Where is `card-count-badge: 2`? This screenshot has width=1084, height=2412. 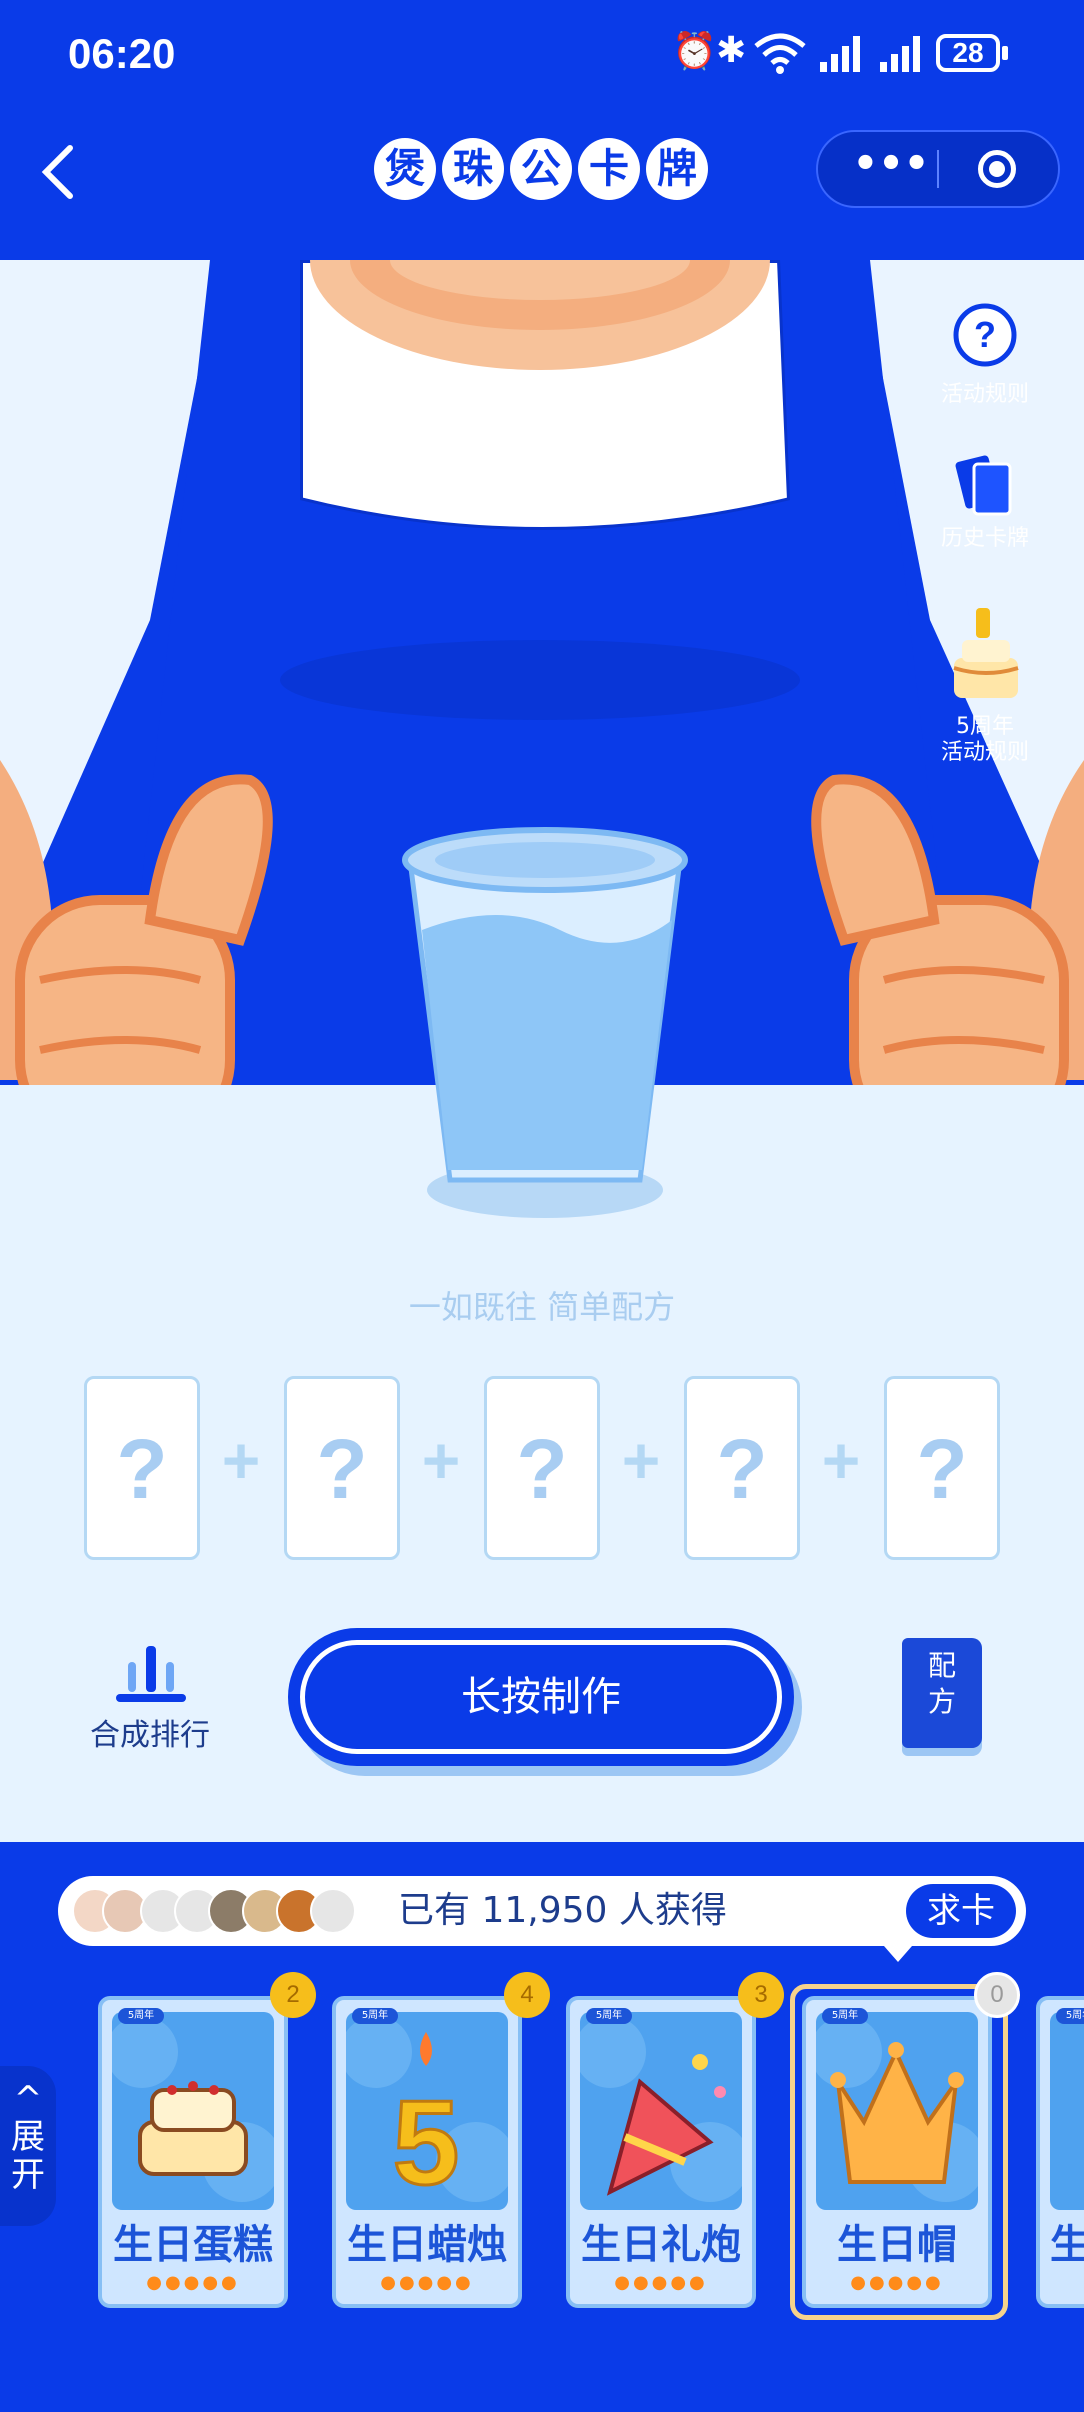 card-count-badge: 2 is located at coordinates (293, 1995).